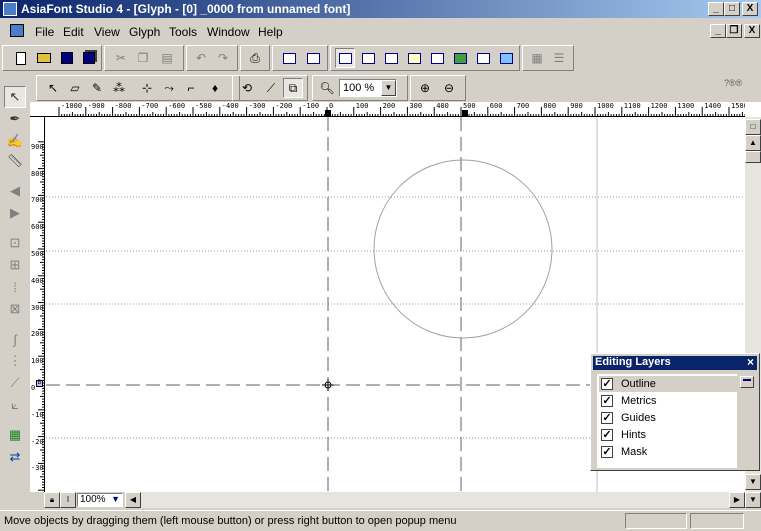 This screenshot has height=531, width=761. What do you see at coordinates (607, 401) in the screenshot?
I see `layer-metrics-checkbox: ✓` at bounding box center [607, 401].